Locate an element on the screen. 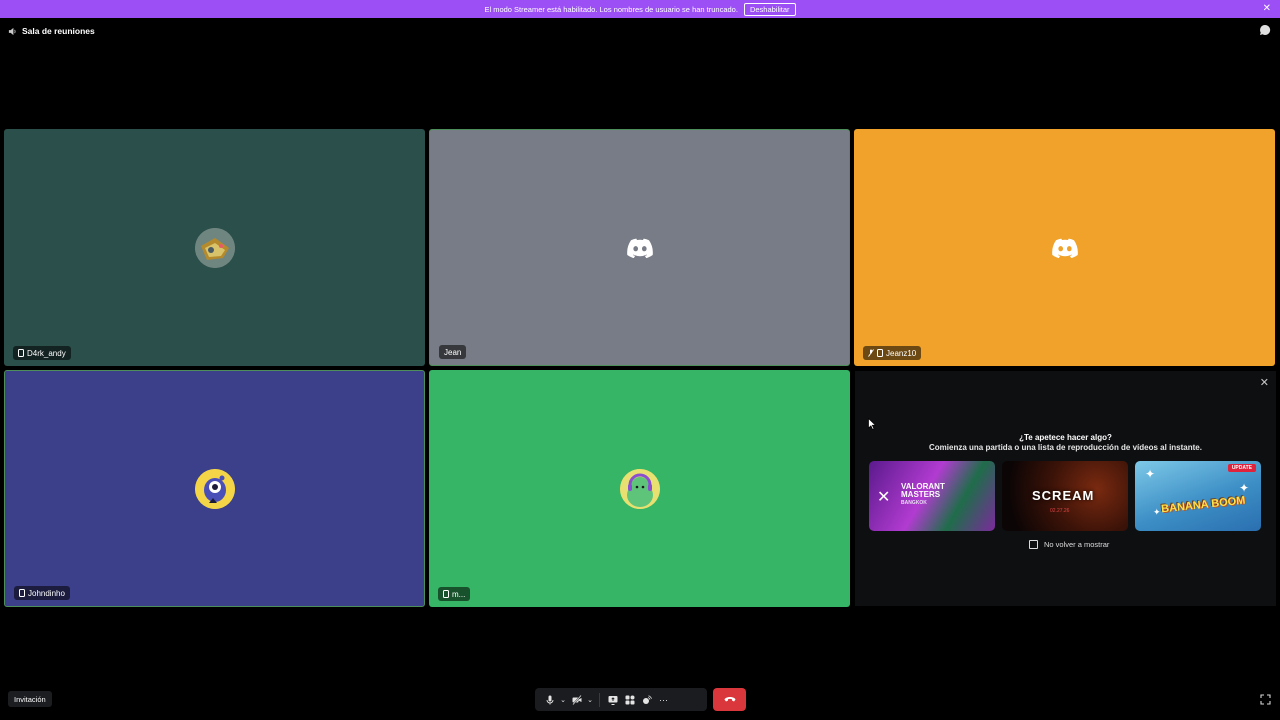 This screenshot has width=1280, height=720. participant-nametag: Johndinho is located at coordinates (42, 593).